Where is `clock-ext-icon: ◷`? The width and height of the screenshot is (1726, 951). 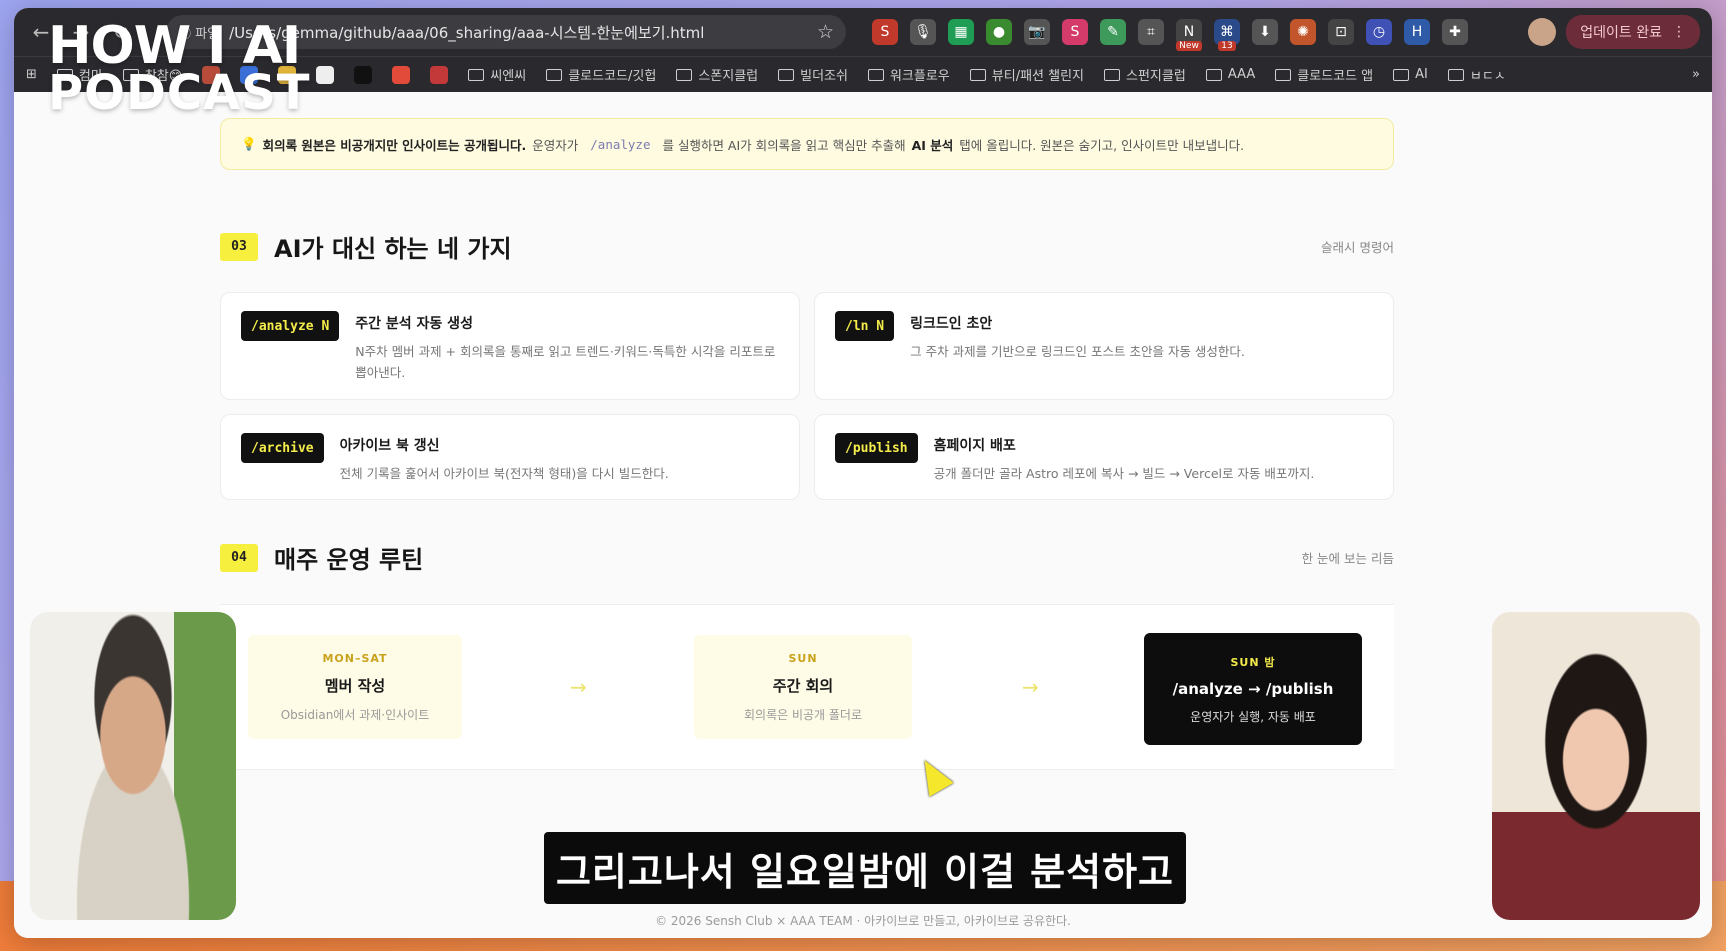
clock-ext-icon: ◷ is located at coordinates (1379, 32).